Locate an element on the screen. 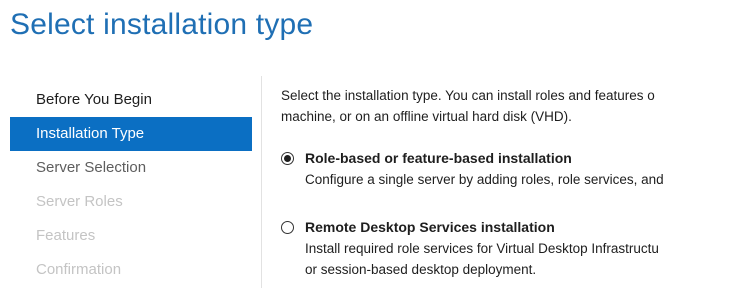  nav-item-installation-type: Installation Type is located at coordinates (131, 134).